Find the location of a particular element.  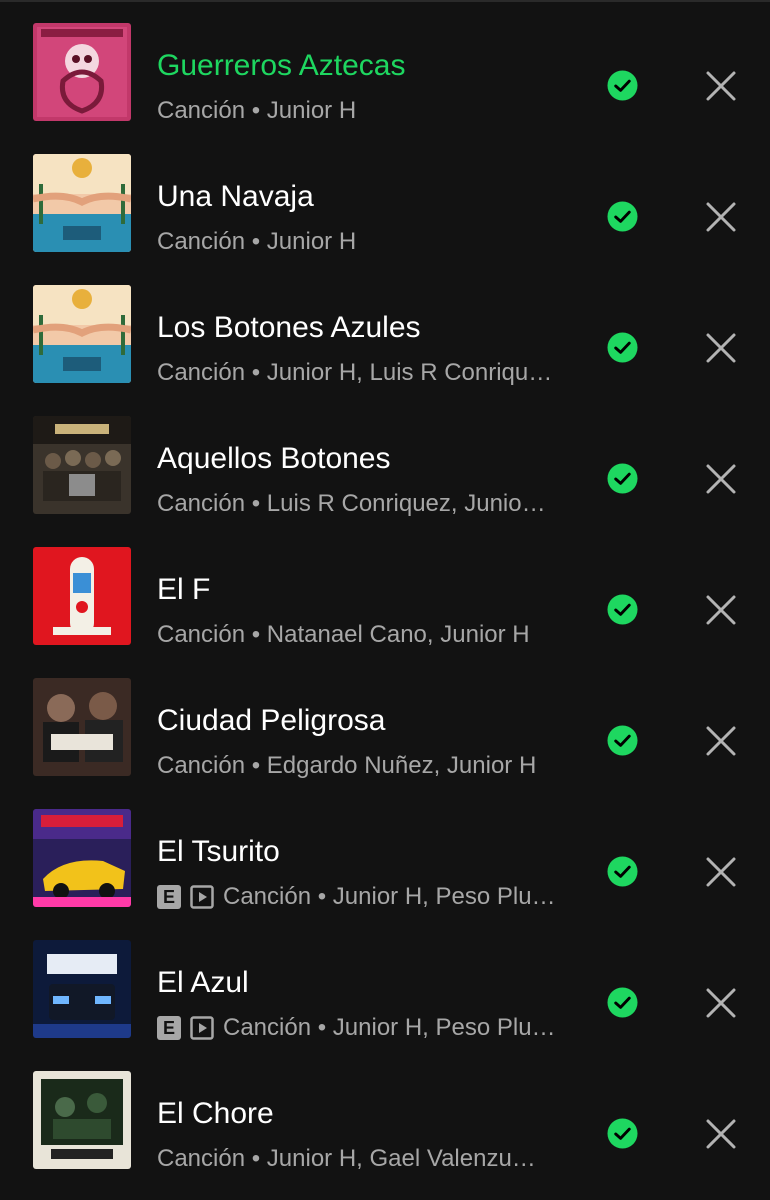

track-title: Una Navaja is located at coordinates (235, 197).